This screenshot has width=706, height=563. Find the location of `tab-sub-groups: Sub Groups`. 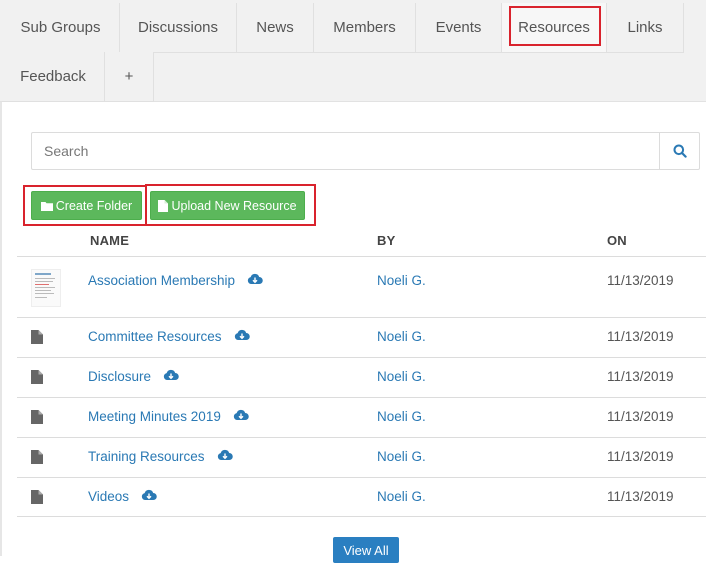

tab-sub-groups: Sub Groups is located at coordinates (61, 28).